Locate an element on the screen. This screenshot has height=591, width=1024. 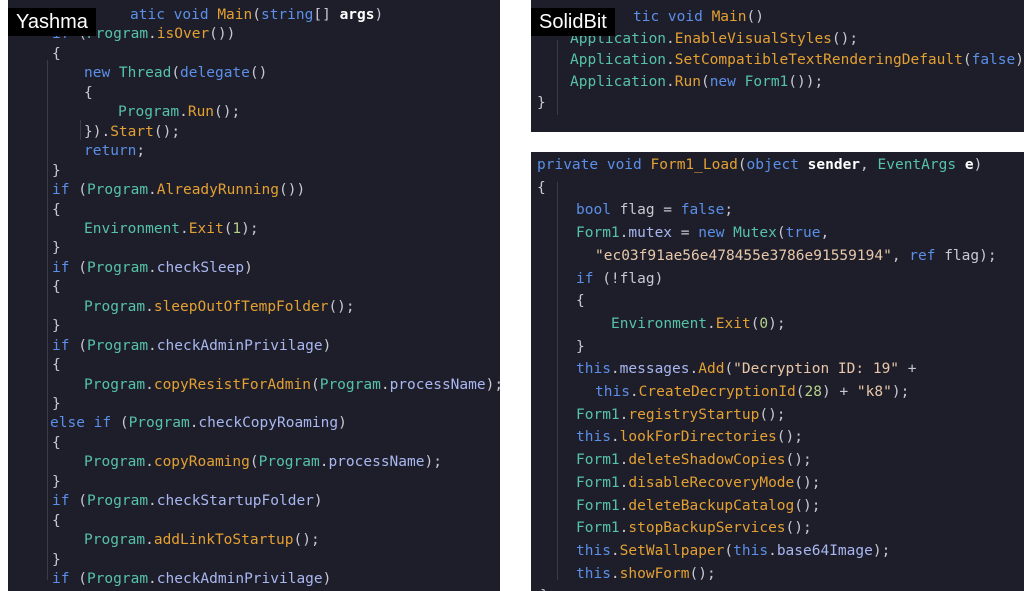
code-line: Form1.disableRecoveryMode(); is located at coordinates (698, 483).